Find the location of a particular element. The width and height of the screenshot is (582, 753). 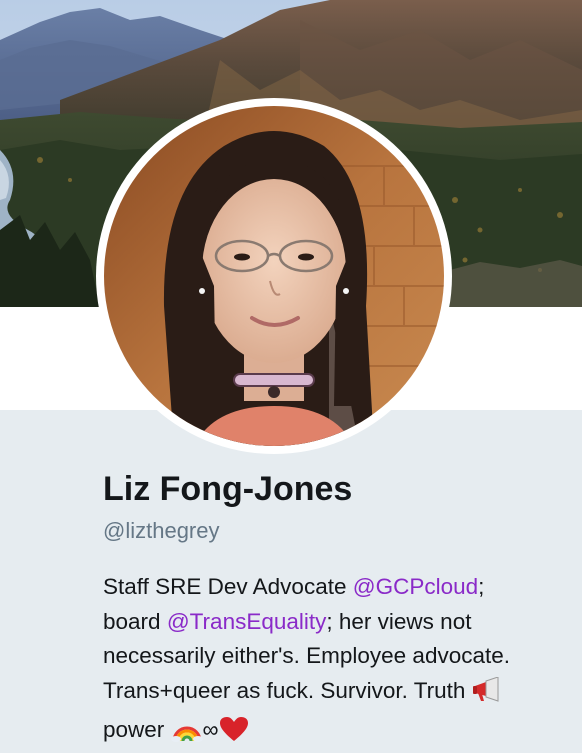

bio-line-3: necessarily either's. Employee advocate. is located at coordinates (306, 655).